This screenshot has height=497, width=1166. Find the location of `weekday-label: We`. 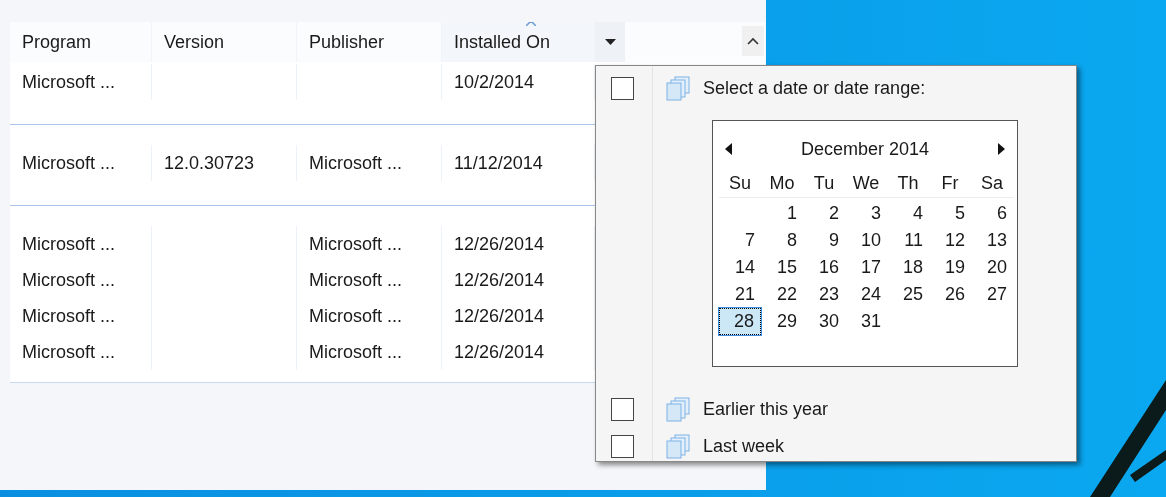

weekday-label: We is located at coordinates (866, 183).